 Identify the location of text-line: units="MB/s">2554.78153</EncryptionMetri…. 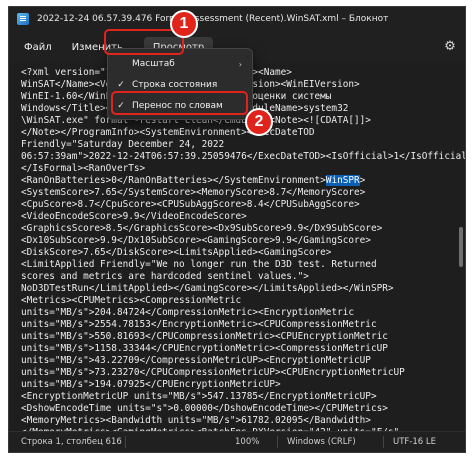
(199, 324).